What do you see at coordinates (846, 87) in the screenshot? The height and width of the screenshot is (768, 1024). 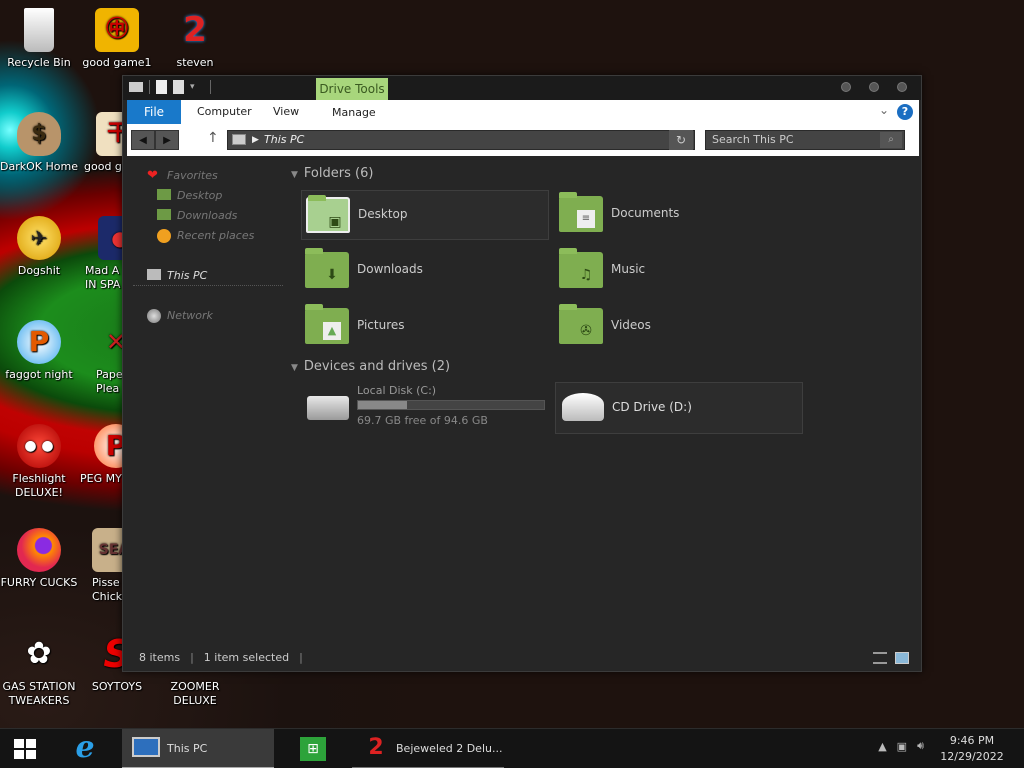 I see `minimize-button` at bounding box center [846, 87].